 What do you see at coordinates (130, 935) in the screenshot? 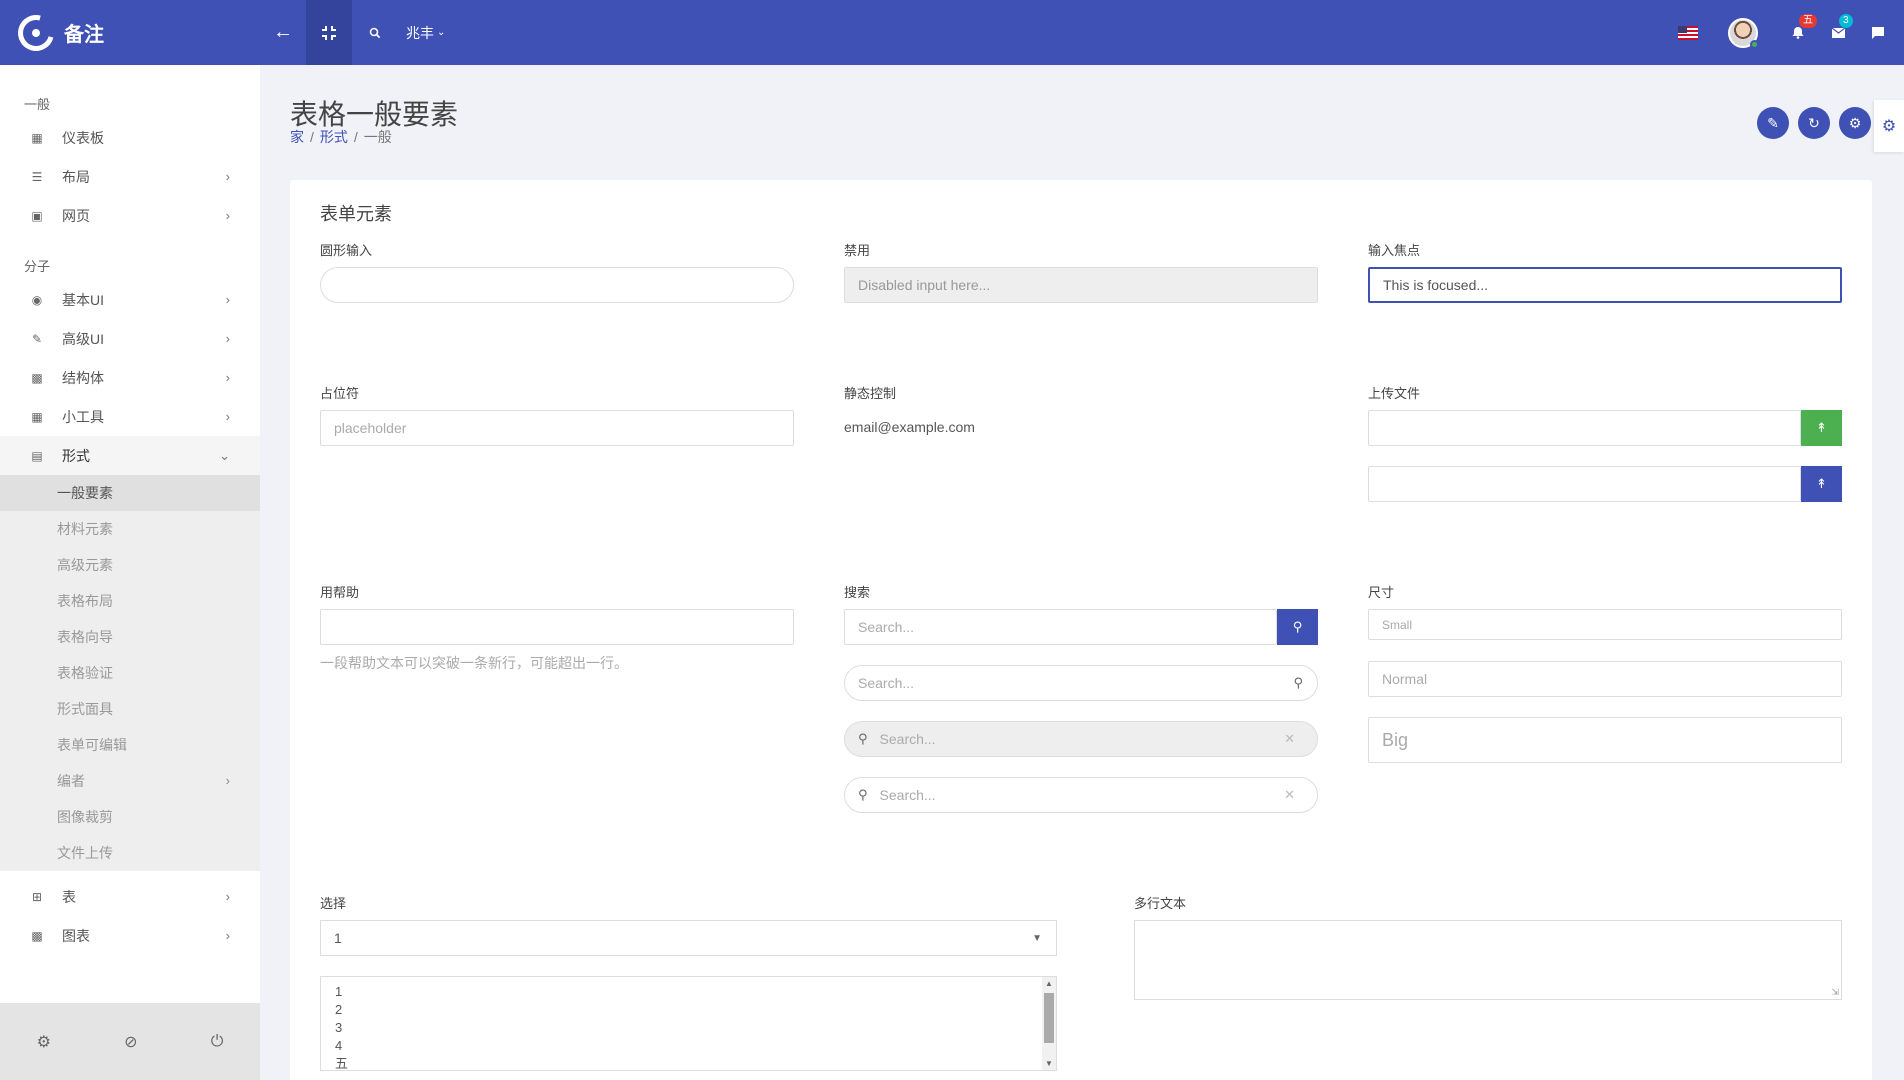
I see `sidebar-item-charts: ▩ 图表 ›` at bounding box center [130, 935].